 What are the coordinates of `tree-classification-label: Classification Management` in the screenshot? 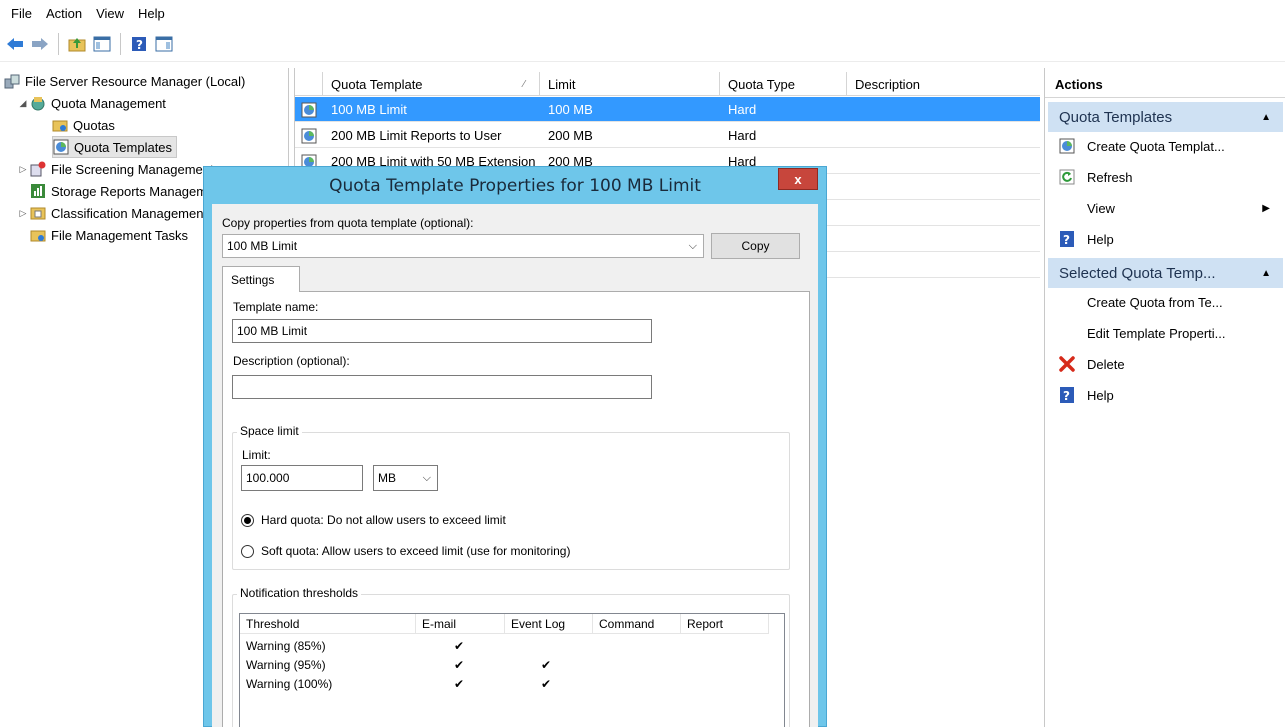 It's located at (129, 213).